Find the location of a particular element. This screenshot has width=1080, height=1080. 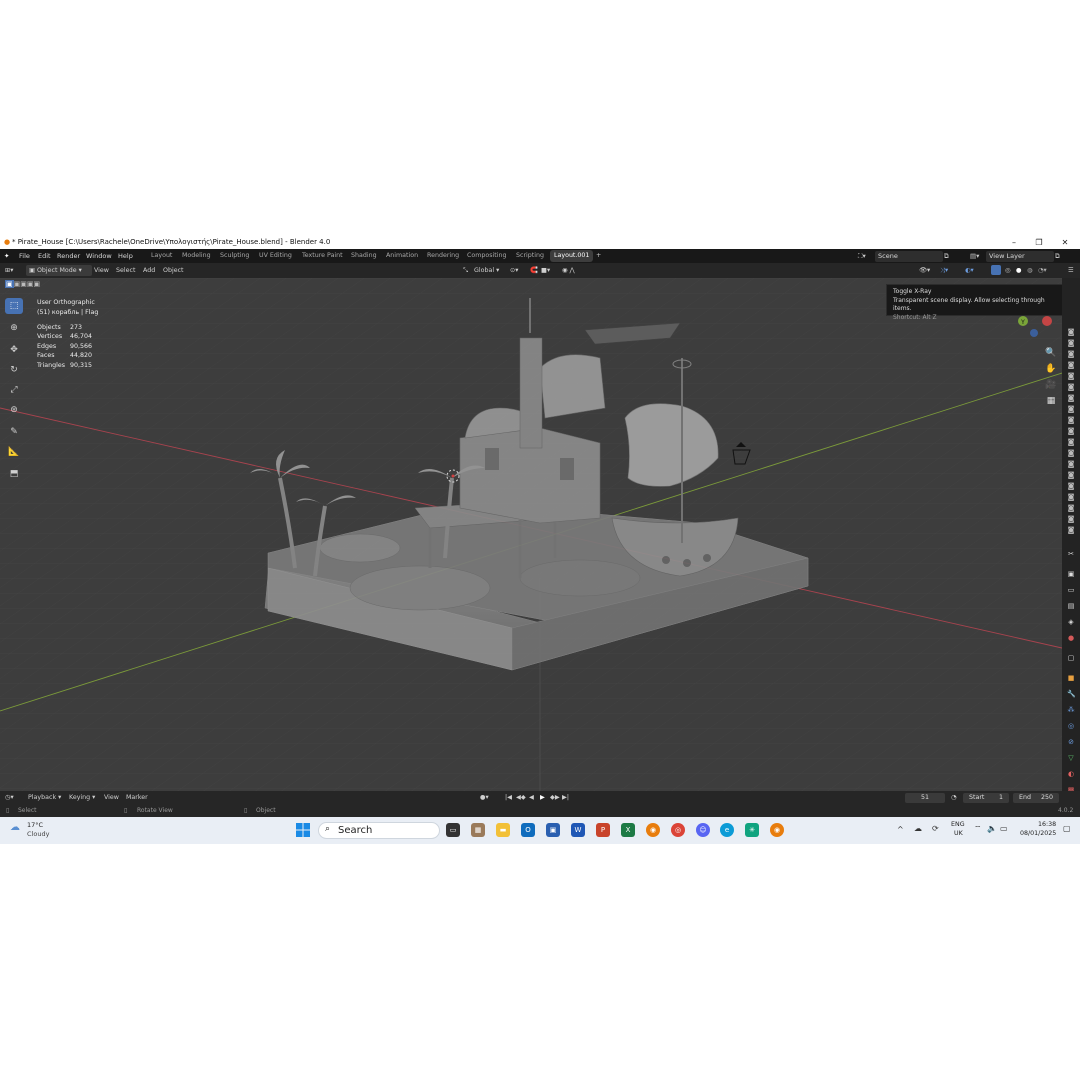

shading-solid-icon: ● is located at coordinates (1019, 270).